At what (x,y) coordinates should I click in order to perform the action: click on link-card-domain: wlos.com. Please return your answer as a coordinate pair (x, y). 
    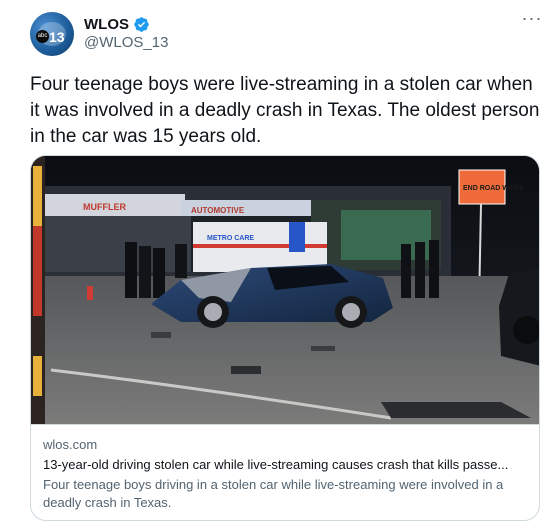
    Looking at the image, I should click on (70, 444).